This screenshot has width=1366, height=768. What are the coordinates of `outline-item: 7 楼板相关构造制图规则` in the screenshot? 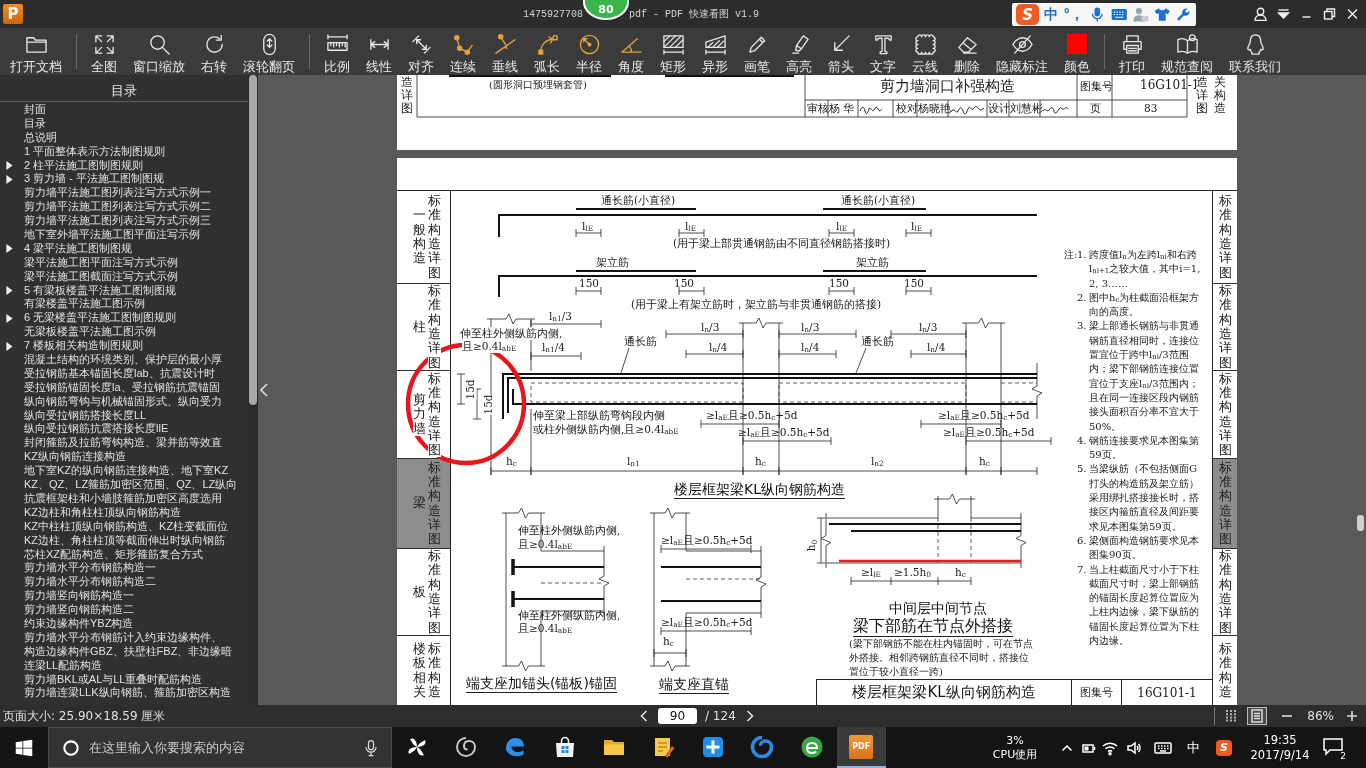 It's located at (124, 346).